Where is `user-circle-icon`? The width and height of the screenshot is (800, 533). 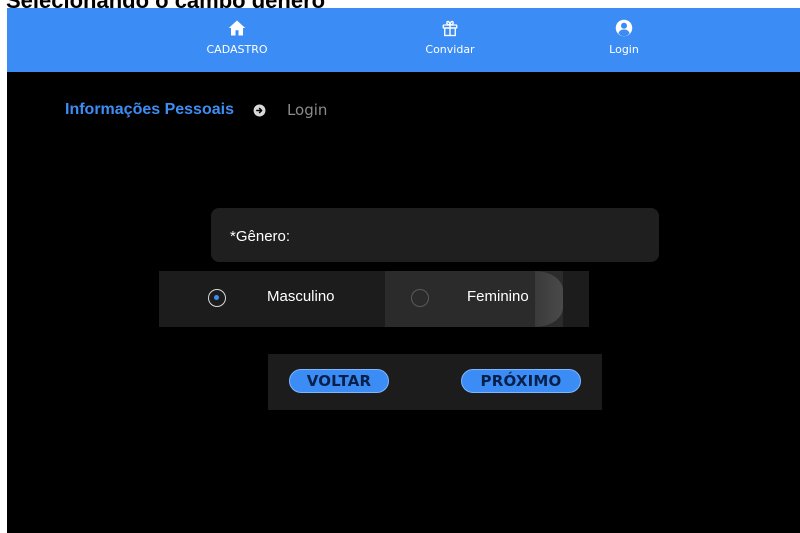
user-circle-icon is located at coordinates (624, 28).